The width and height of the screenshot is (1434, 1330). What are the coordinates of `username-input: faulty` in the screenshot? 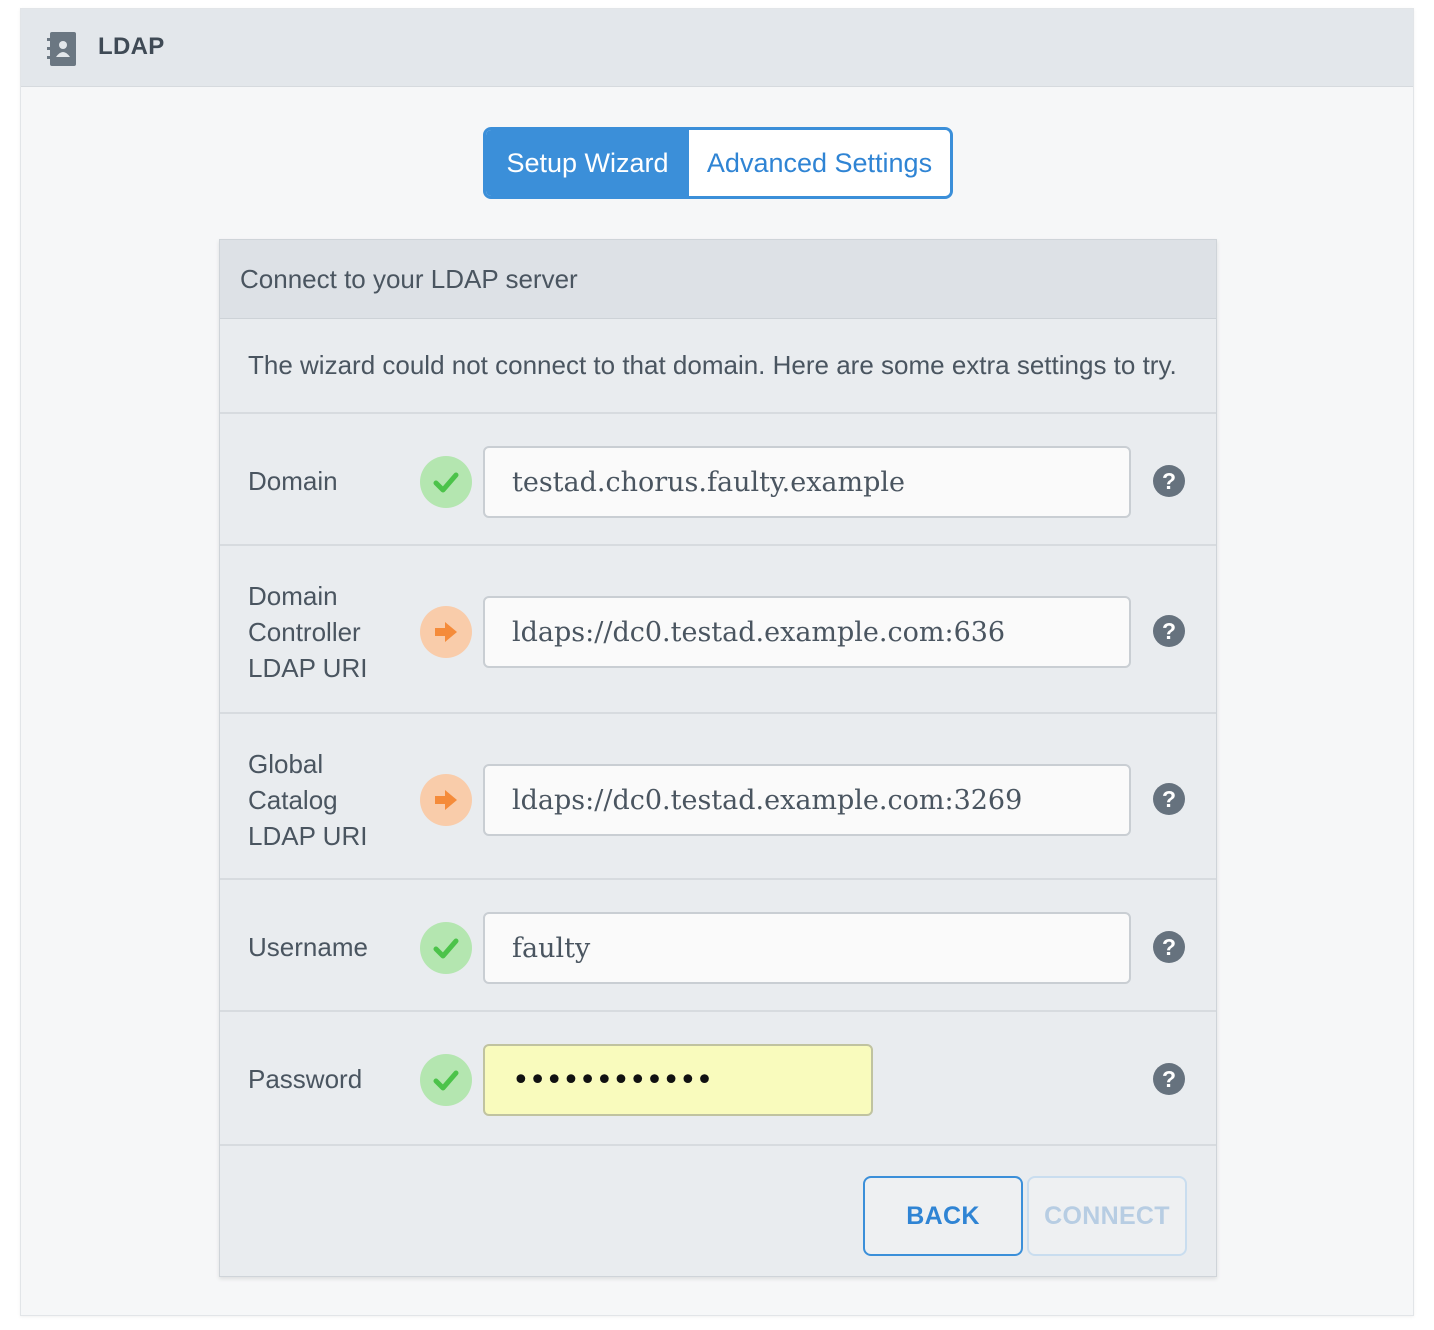 It's located at (807, 948).